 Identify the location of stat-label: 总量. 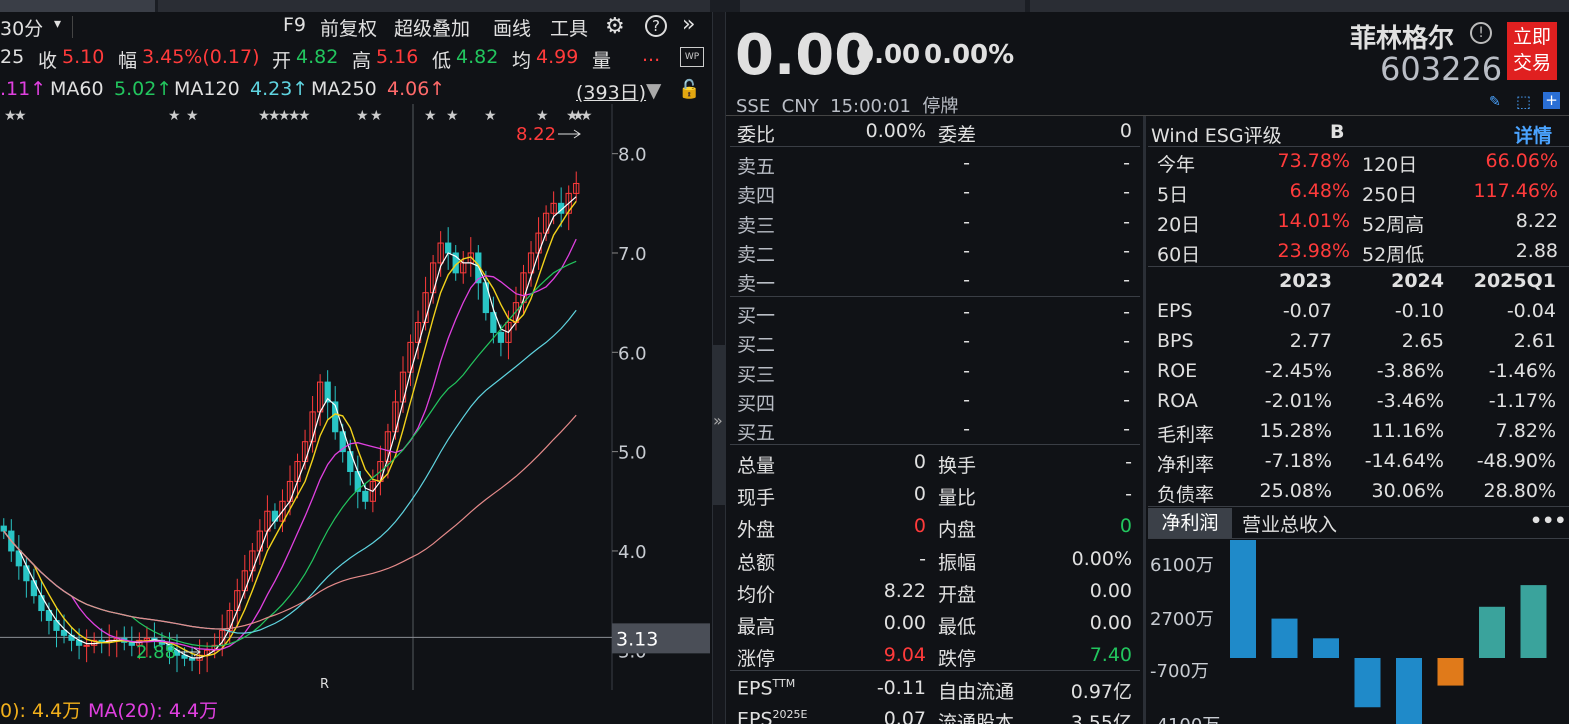
(756, 466).